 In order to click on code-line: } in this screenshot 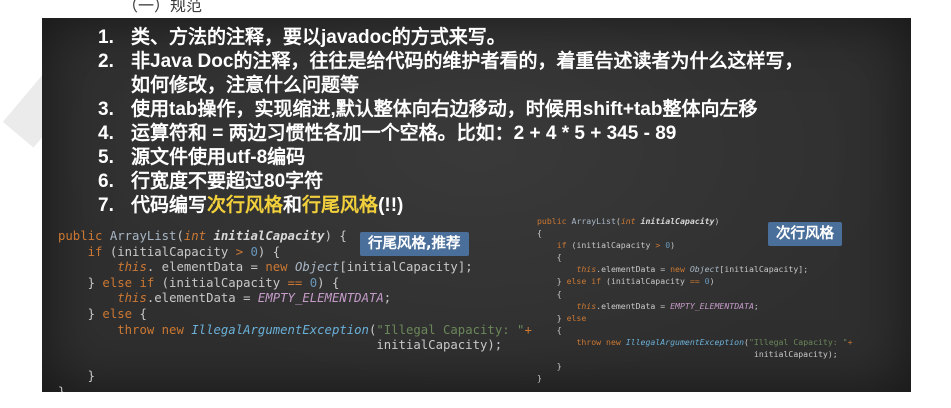, I will do `click(76, 376)`.